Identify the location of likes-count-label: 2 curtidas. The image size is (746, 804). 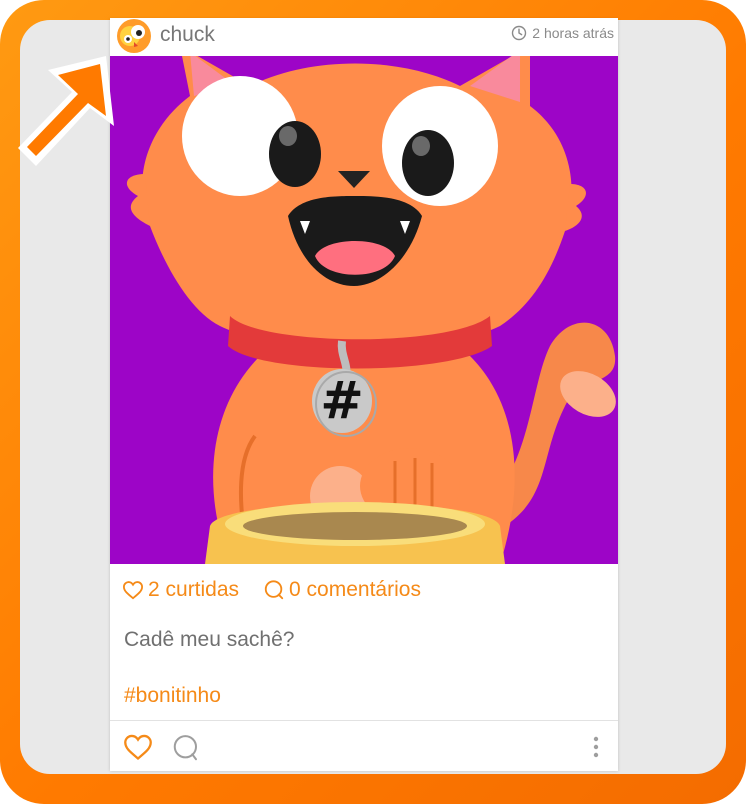
(194, 589).